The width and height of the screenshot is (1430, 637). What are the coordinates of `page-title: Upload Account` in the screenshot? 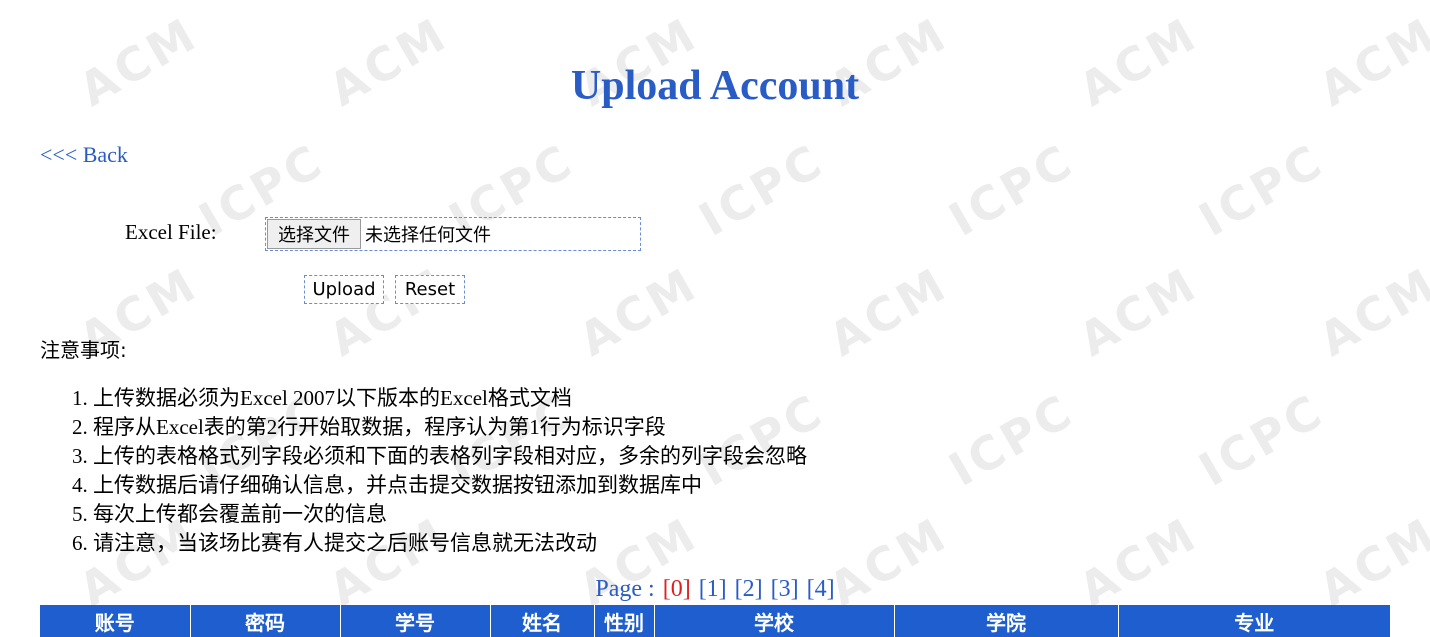 It's located at (715, 86).